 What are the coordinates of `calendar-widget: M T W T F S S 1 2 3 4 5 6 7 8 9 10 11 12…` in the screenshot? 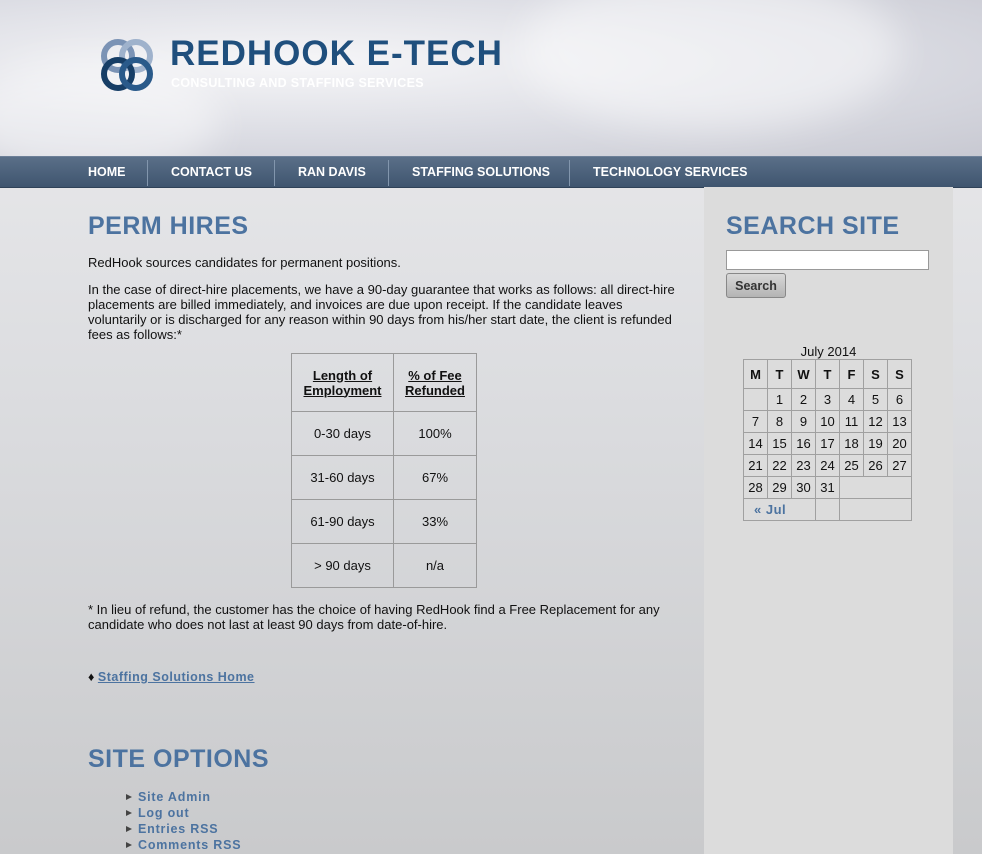 It's located at (827, 440).